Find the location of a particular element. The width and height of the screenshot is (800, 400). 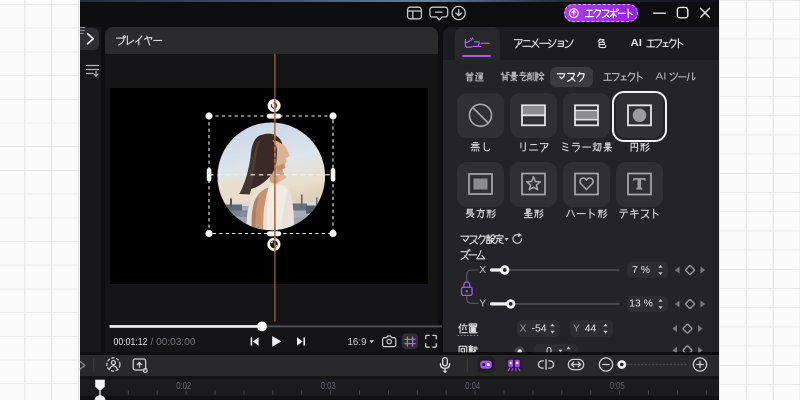

svg-text: / 00:03:00 is located at coordinates (173, 342).